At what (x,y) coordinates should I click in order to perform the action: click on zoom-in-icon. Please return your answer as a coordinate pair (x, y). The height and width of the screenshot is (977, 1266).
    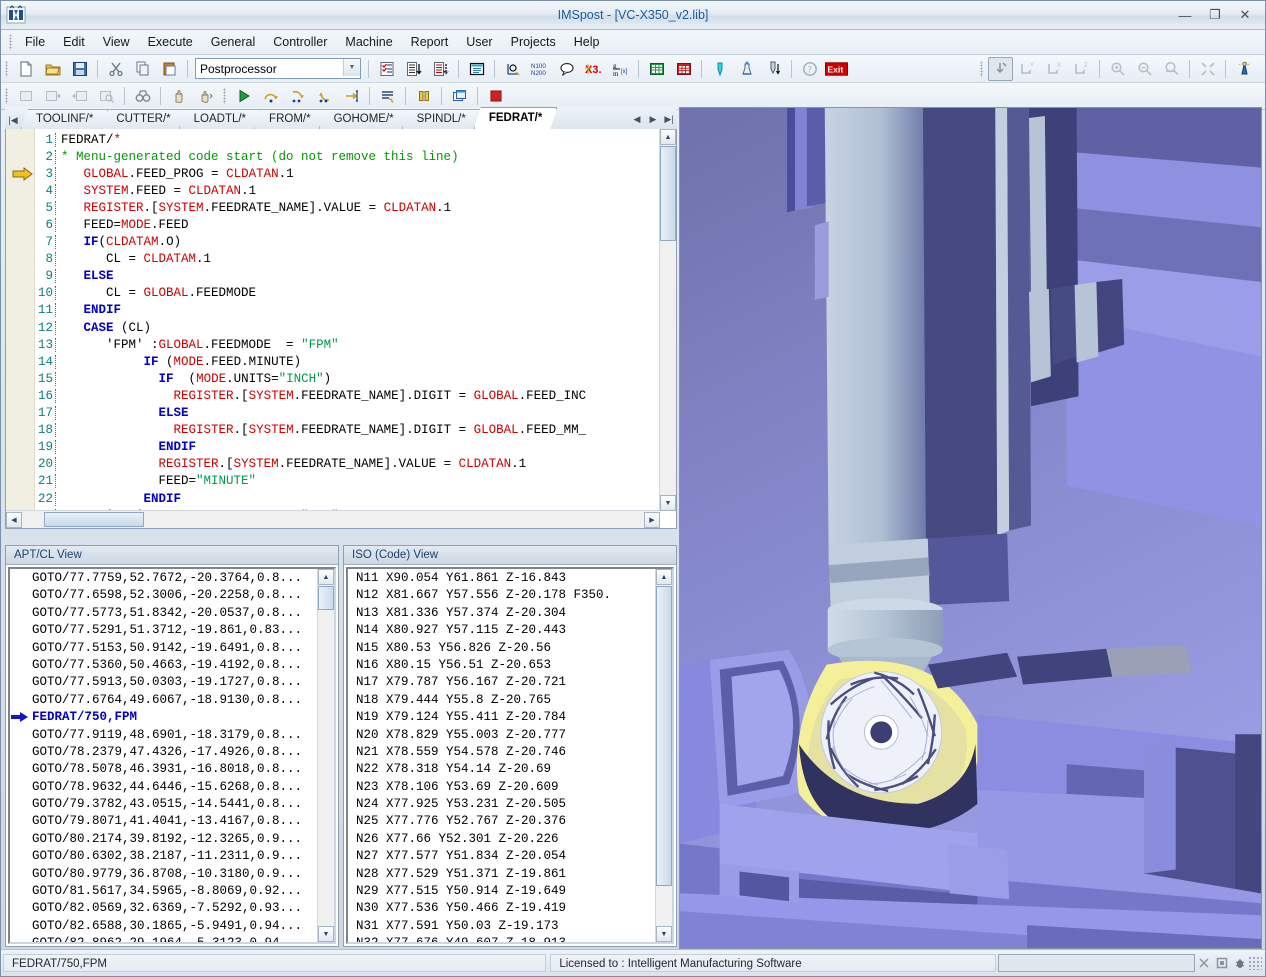
    Looking at the image, I should click on (1117, 69).